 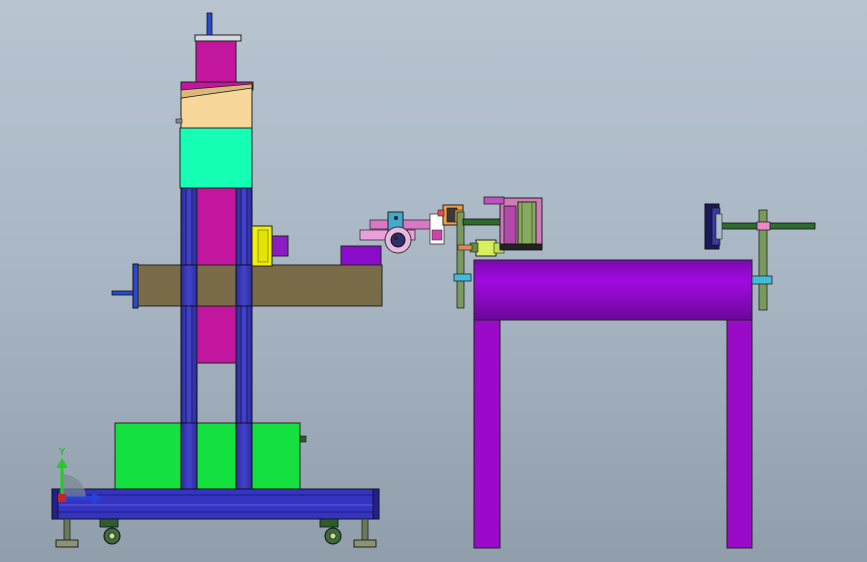 What do you see at coordinates (79, 475) in the screenshot?
I see `axis-triad: Y` at bounding box center [79, 475].